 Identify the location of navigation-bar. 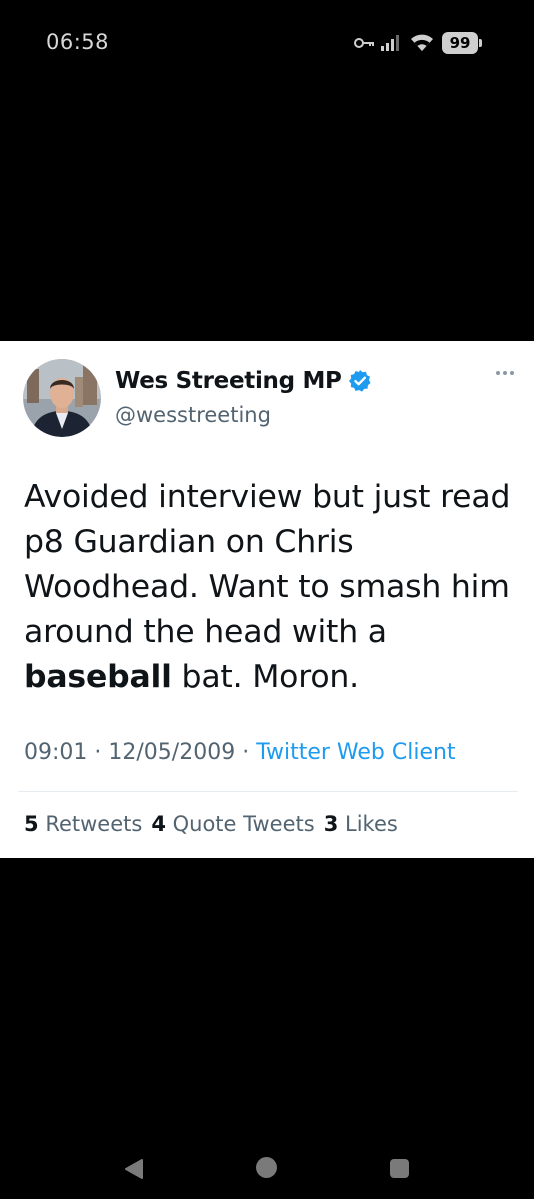
(267, 1169).